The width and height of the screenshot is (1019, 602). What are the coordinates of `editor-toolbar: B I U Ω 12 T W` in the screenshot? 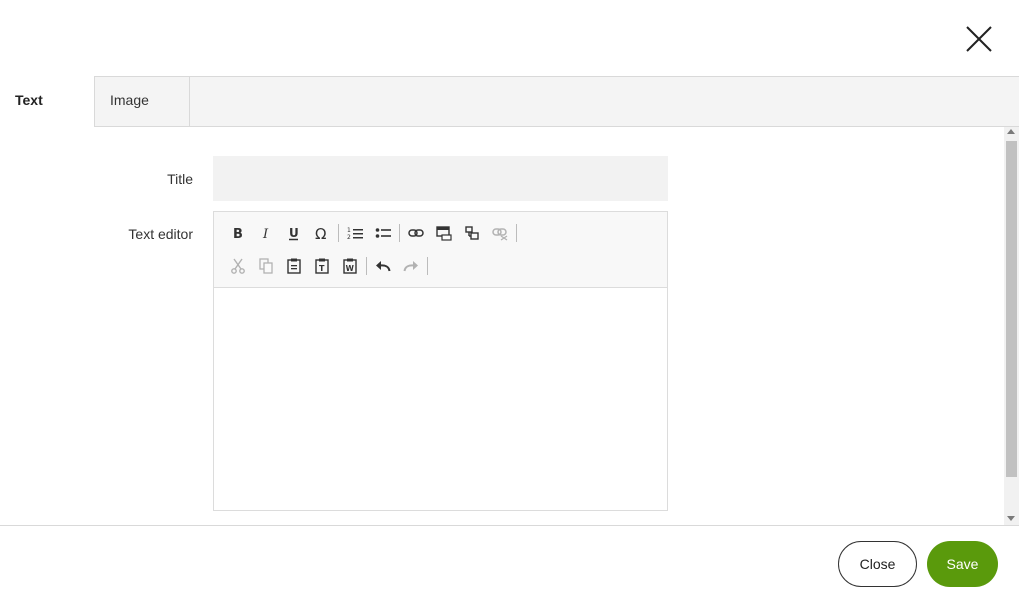 It's located at (440, 250).